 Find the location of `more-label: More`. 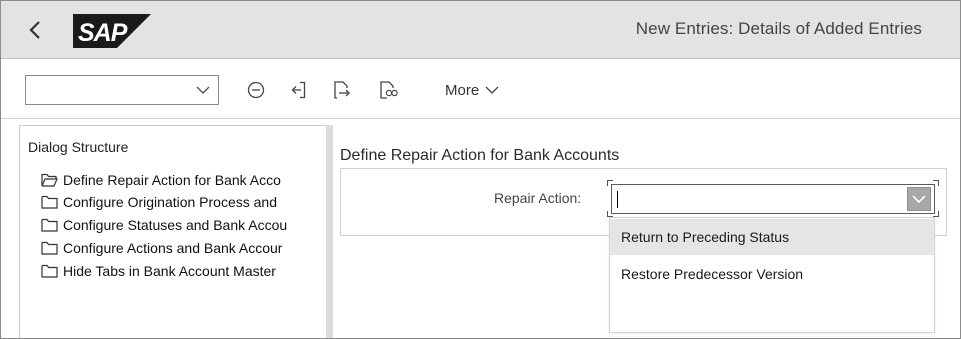

more-label: More is located at coordinates (462, 90).